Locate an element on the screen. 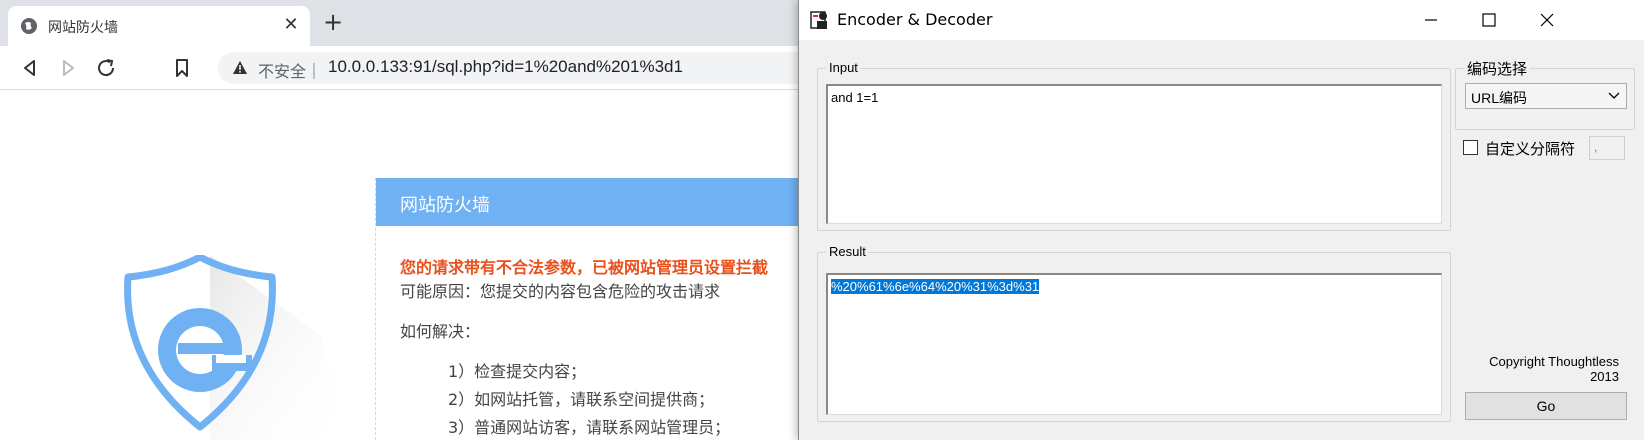 Image resolution: width=1644 pixels, height=440 pixels. result-textarea: %20%61%6e%64%20%31%3d%31 is located at coordinates (1134, 344).